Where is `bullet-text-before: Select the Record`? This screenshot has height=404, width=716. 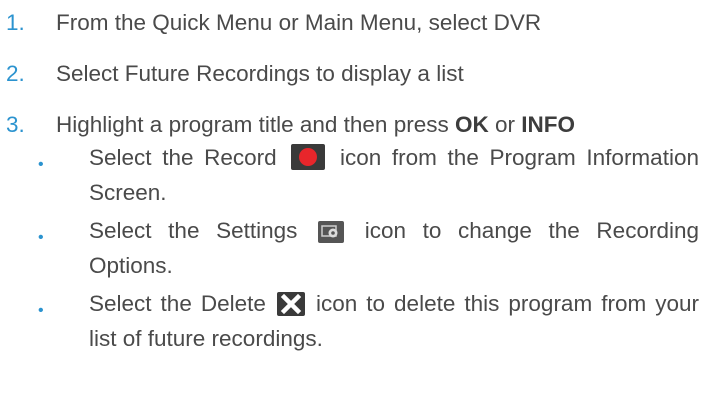
bullet-text-before: Select the Record is located at coordinates (183, 157).